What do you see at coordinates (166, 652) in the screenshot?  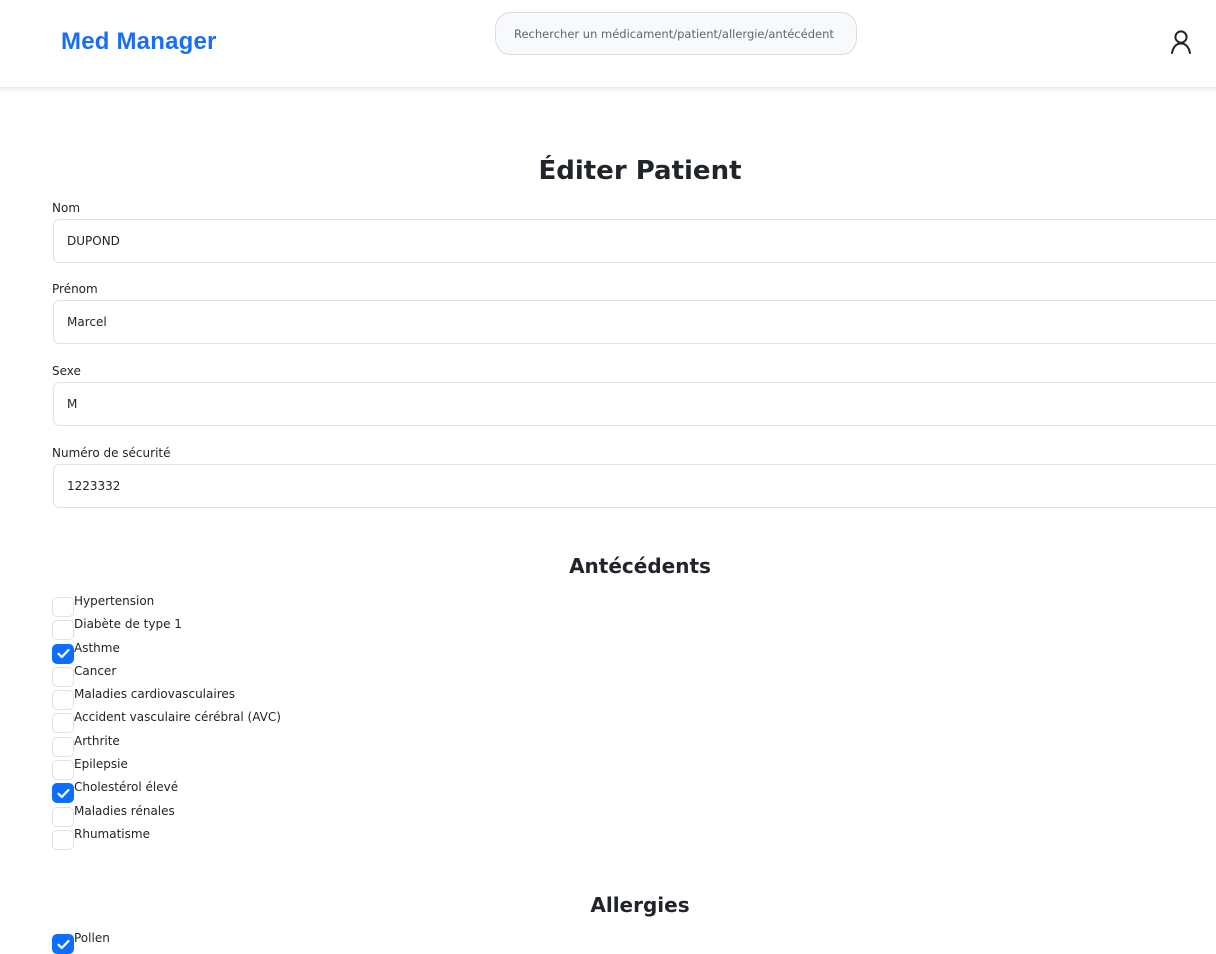 I see `antecedent-item: Asthme` at bounding box center [166, 652].